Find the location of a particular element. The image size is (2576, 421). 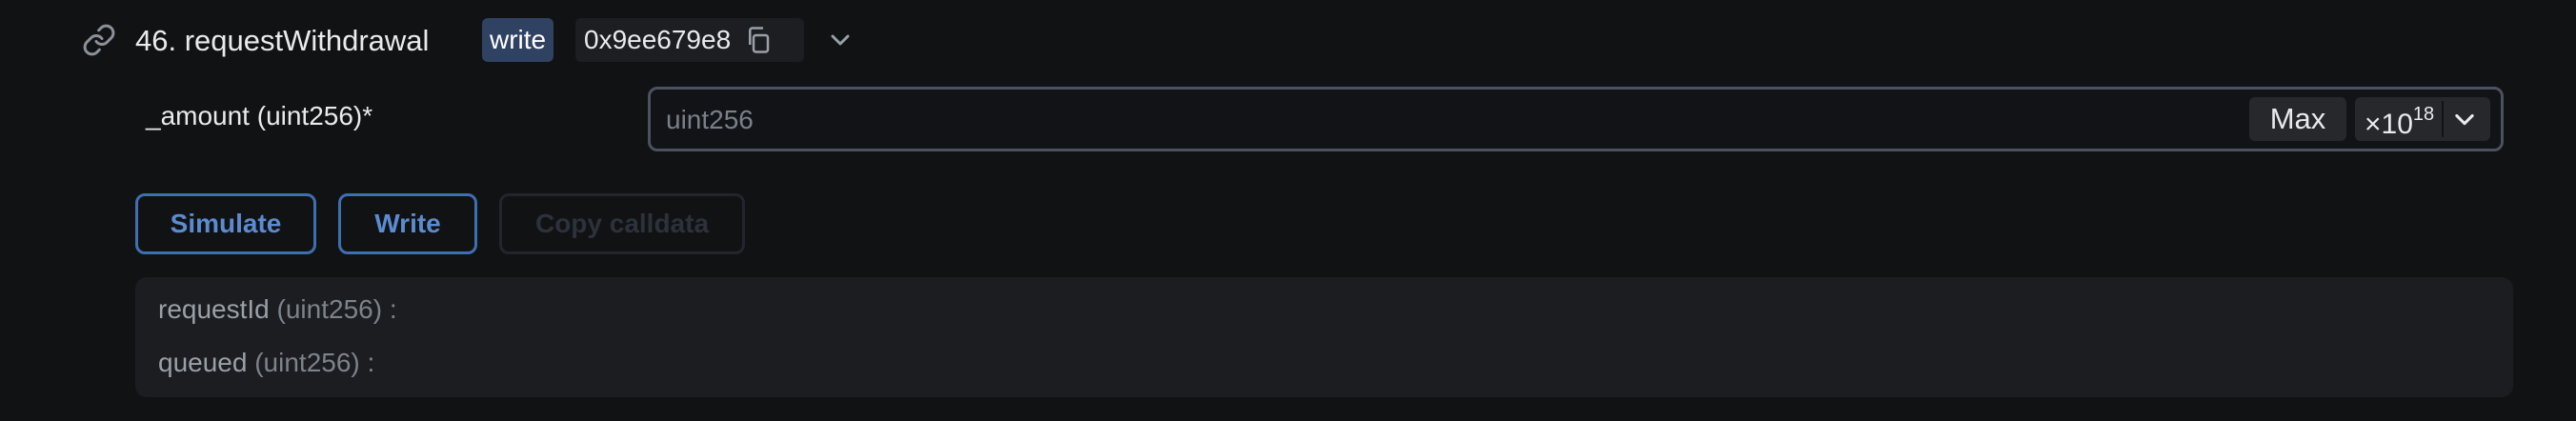

max-button: Max is located at coordinates (2298, 119).